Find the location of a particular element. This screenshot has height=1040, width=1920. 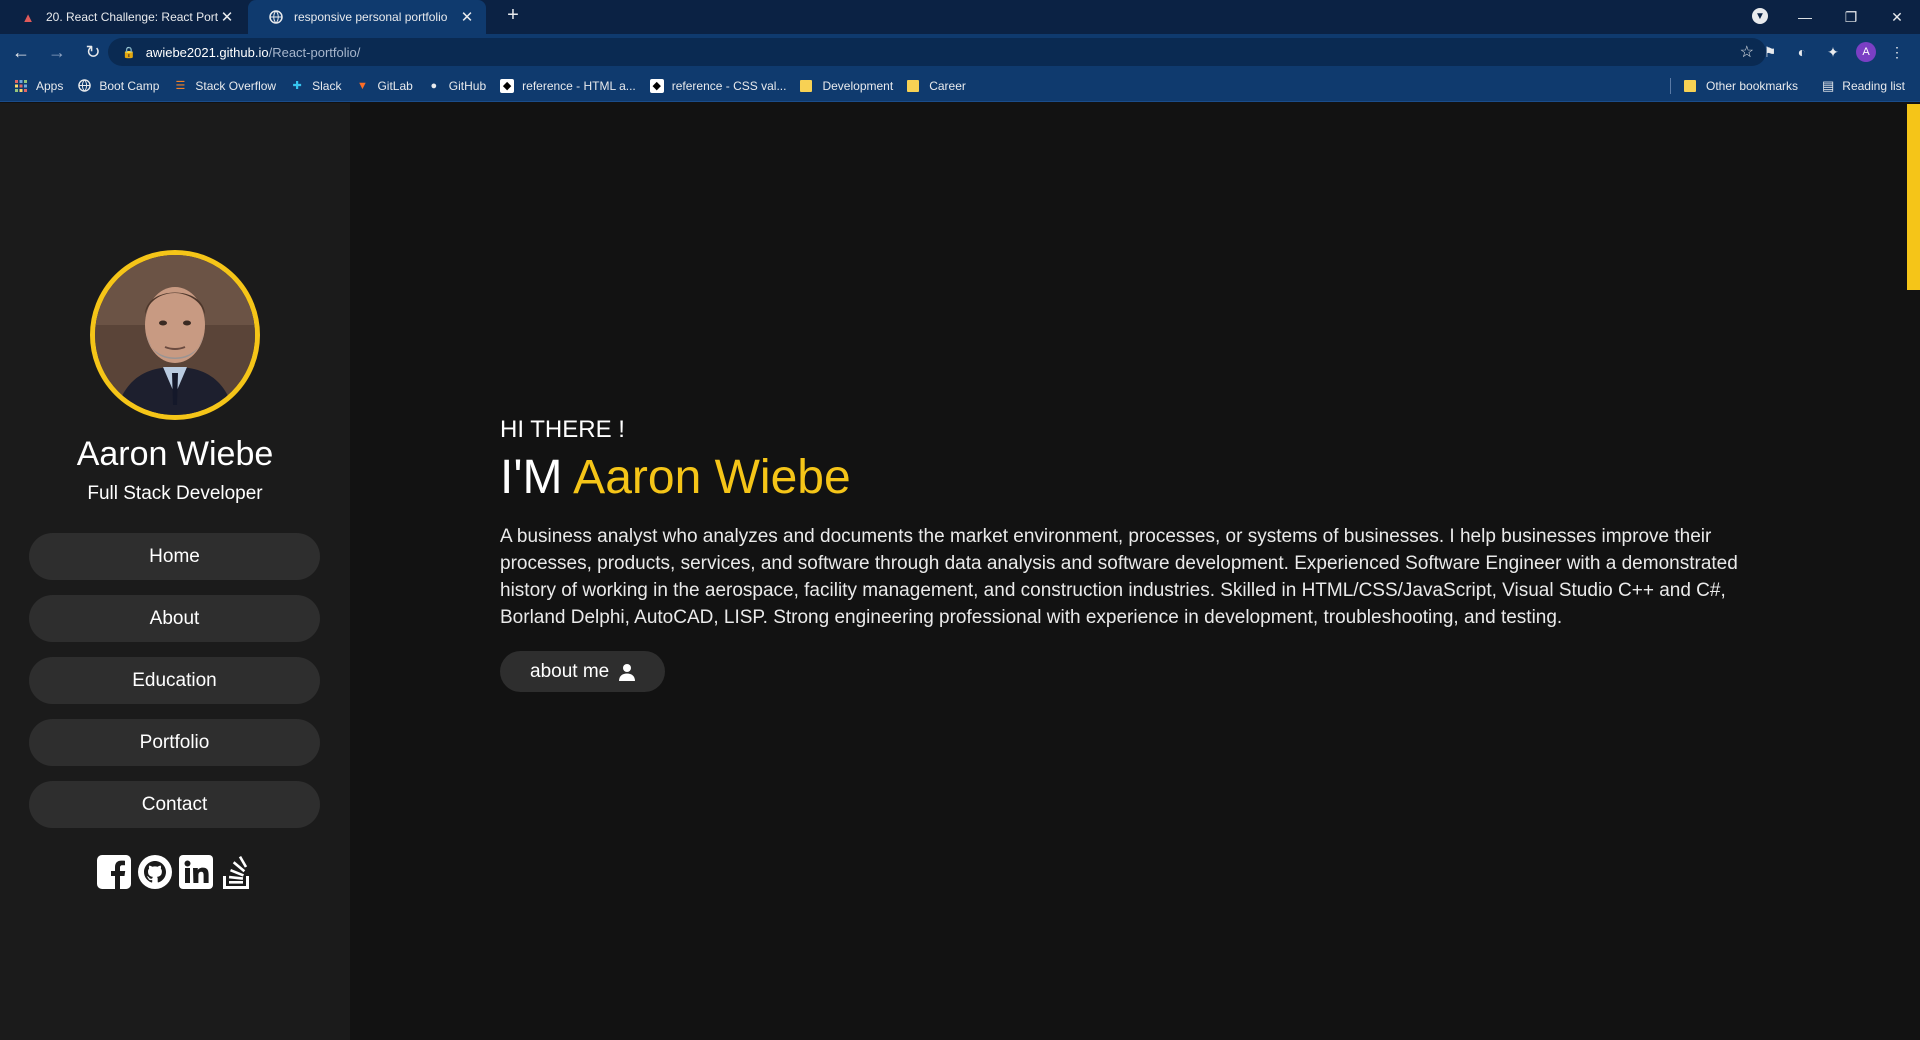

about-me-button: about me is located at coordinates (583, 671).